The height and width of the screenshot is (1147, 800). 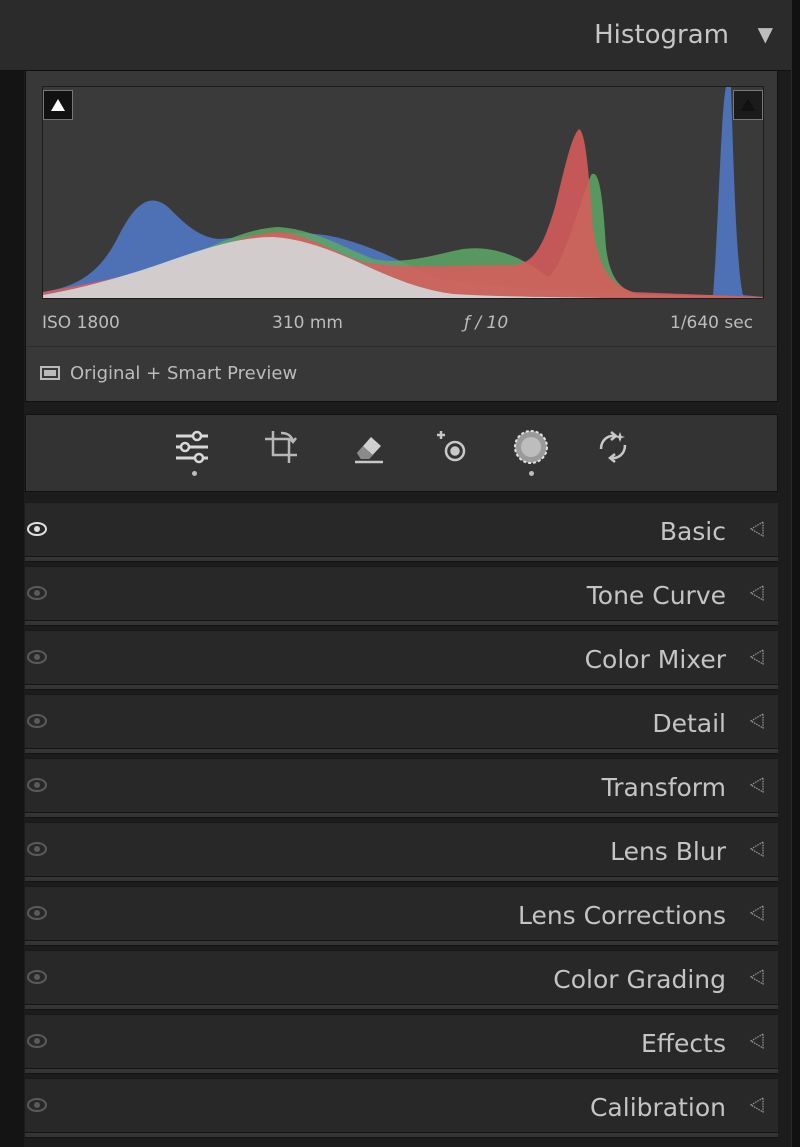 What do you see at coordinates (668, 851) in the screenshot?
I see `panel-title: Lens Blur` at bounding box center [668, 851].